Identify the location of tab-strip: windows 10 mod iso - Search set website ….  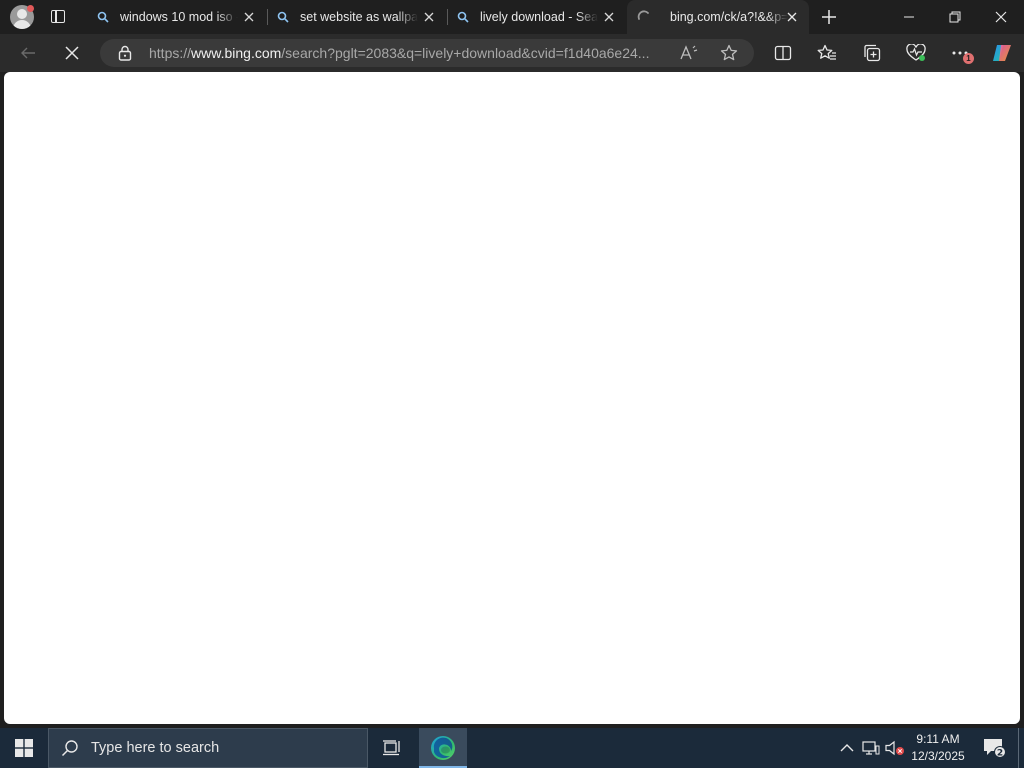
(512, 17).